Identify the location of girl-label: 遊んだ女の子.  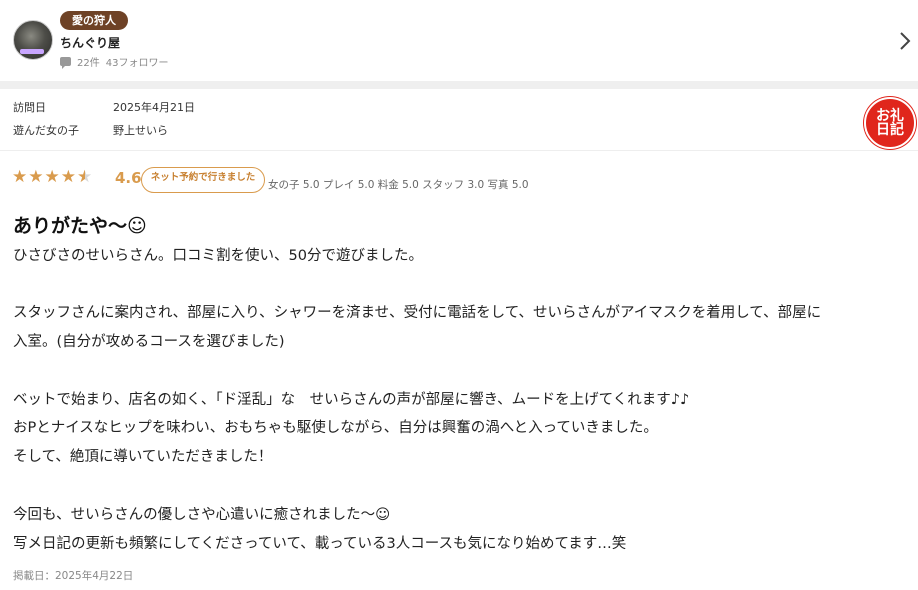
(46, 130).